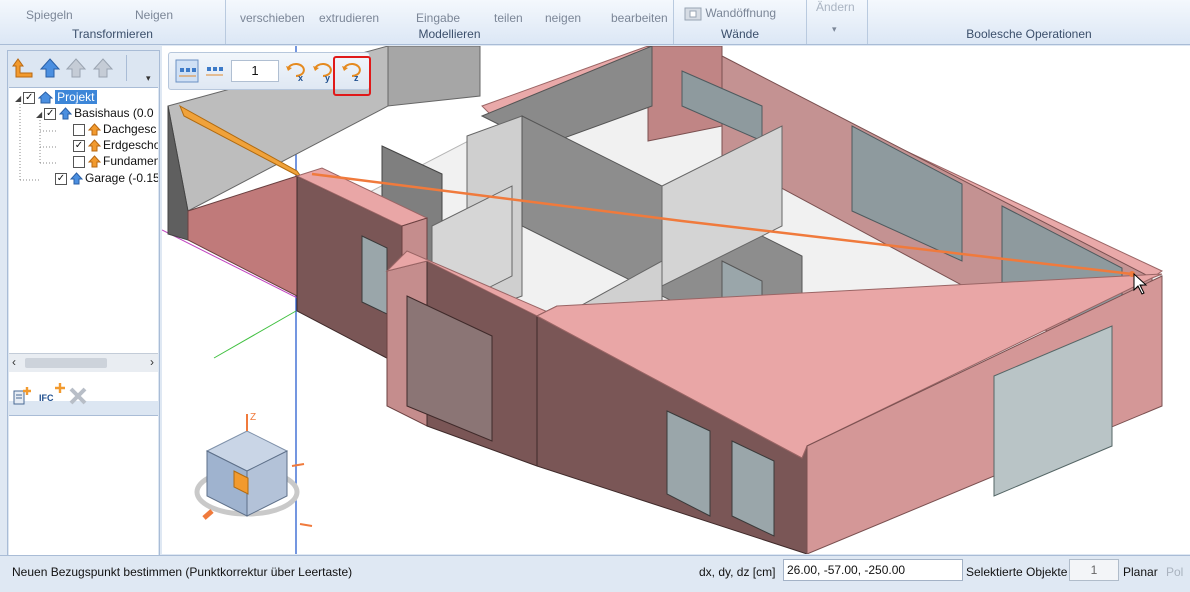  I want to click on step-input: 1, so click(255, 71).